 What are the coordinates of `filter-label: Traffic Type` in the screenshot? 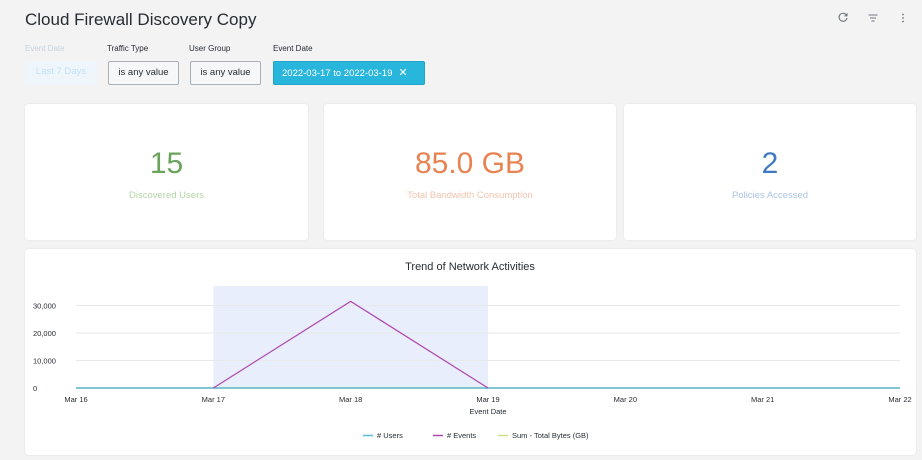 It's located at (128, 48).